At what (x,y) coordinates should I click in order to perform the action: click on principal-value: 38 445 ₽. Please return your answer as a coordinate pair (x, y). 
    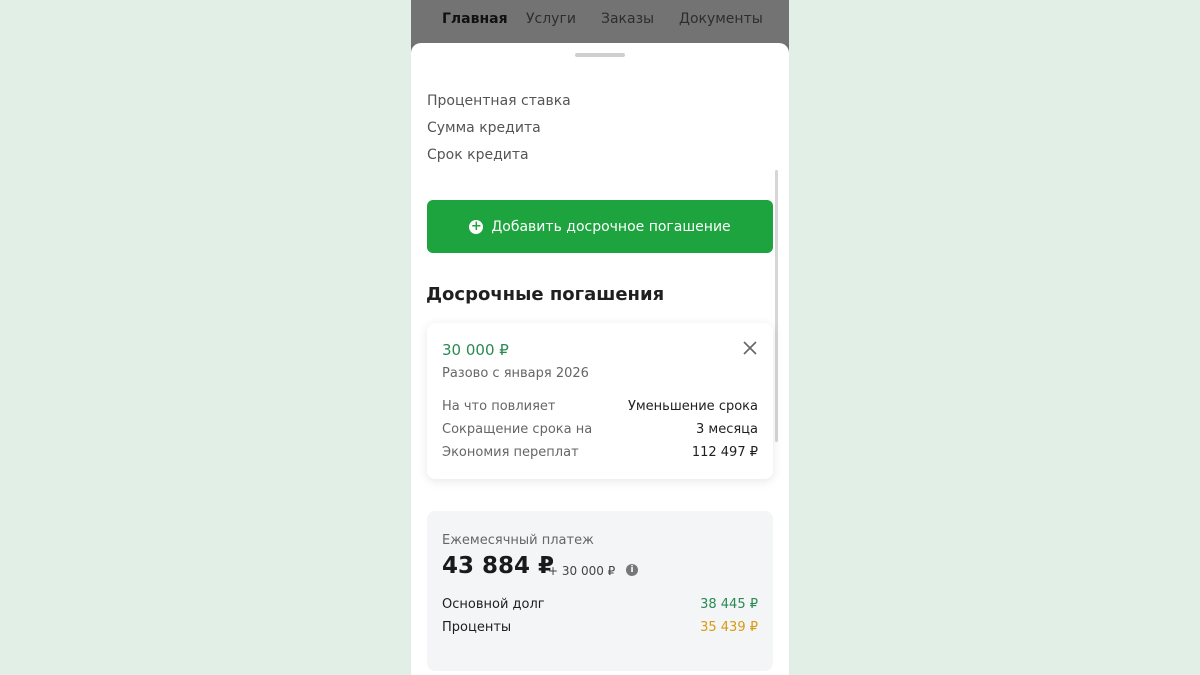
    Looking at the image, I should click on (729, 604).